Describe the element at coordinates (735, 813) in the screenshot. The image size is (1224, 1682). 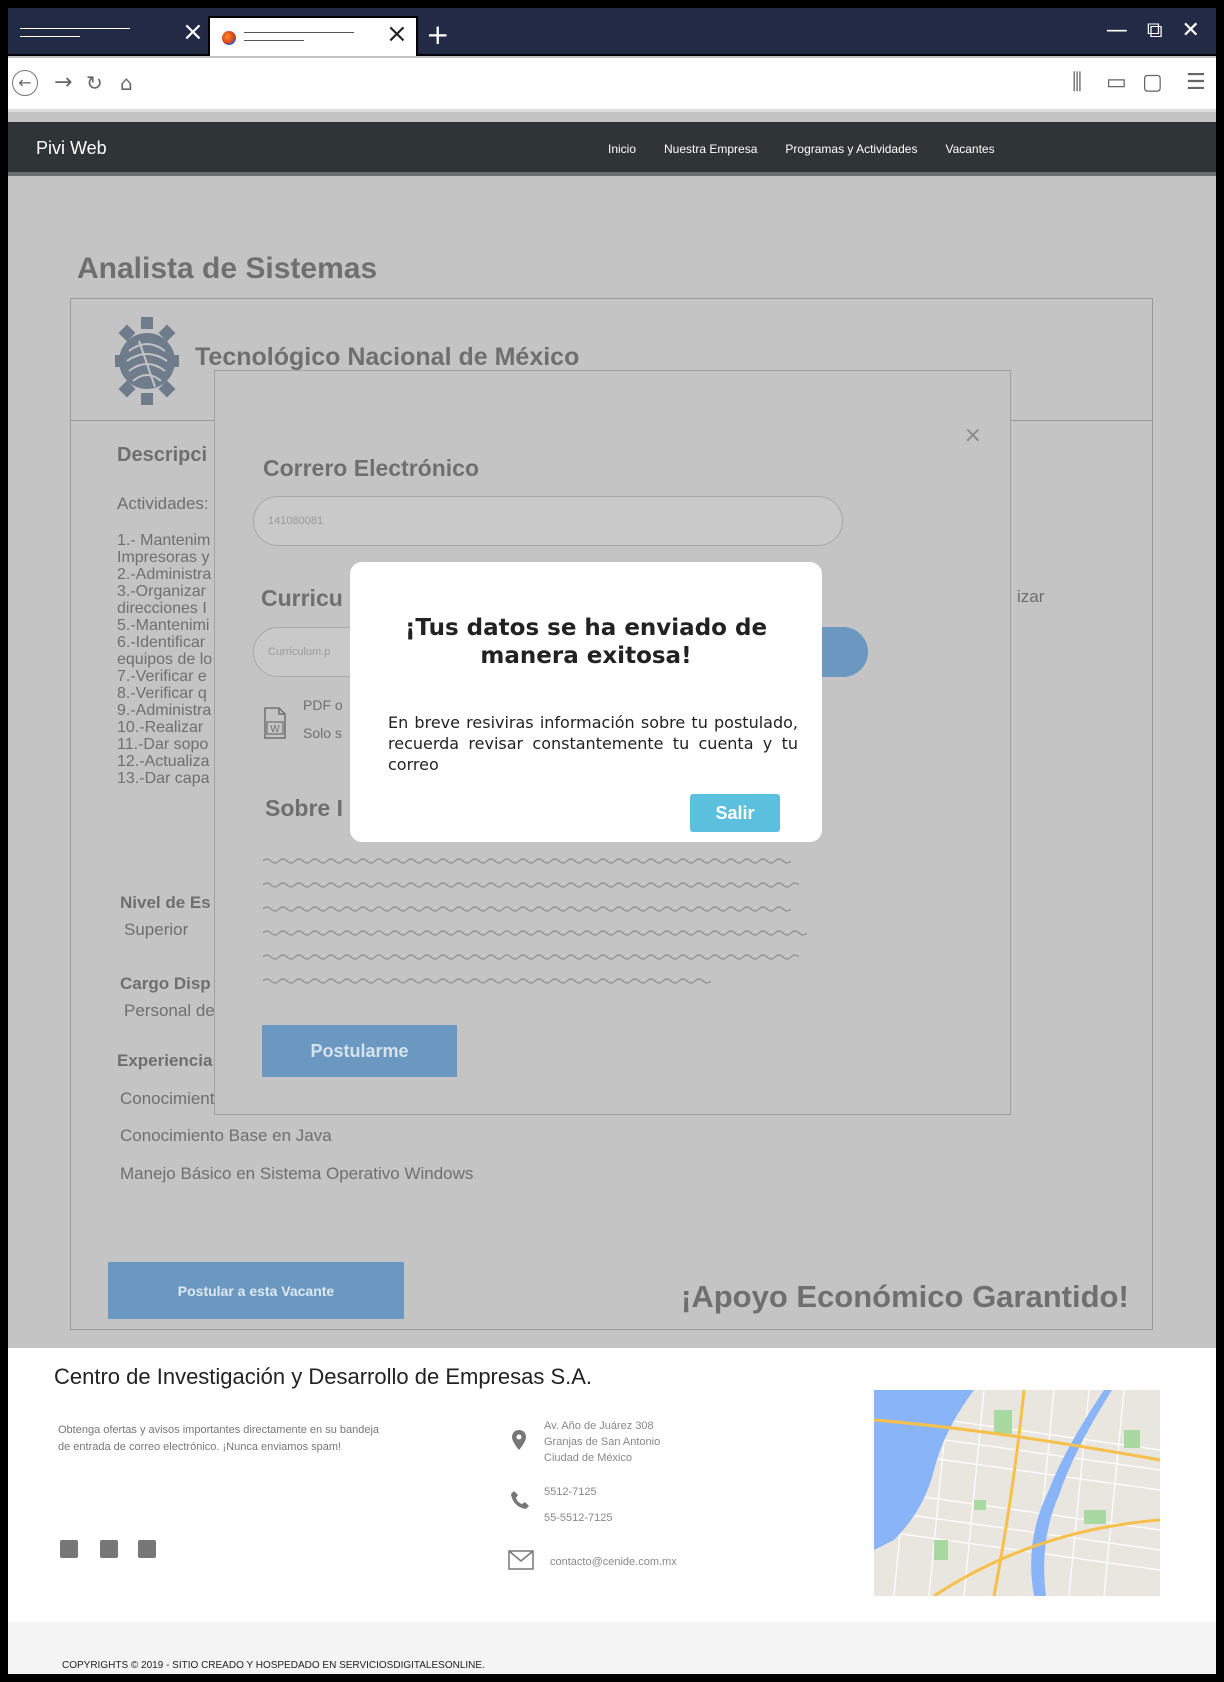
I see `exit-button: Salir` at that location.